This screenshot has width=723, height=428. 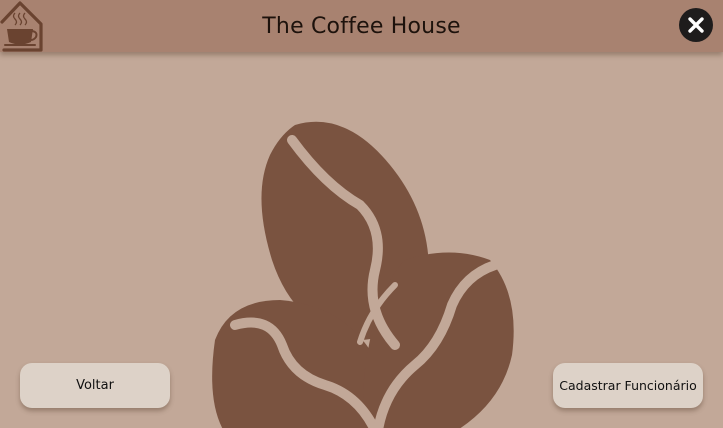 I want to click on page-title: The Coffee House, so click(x=361, y=26).